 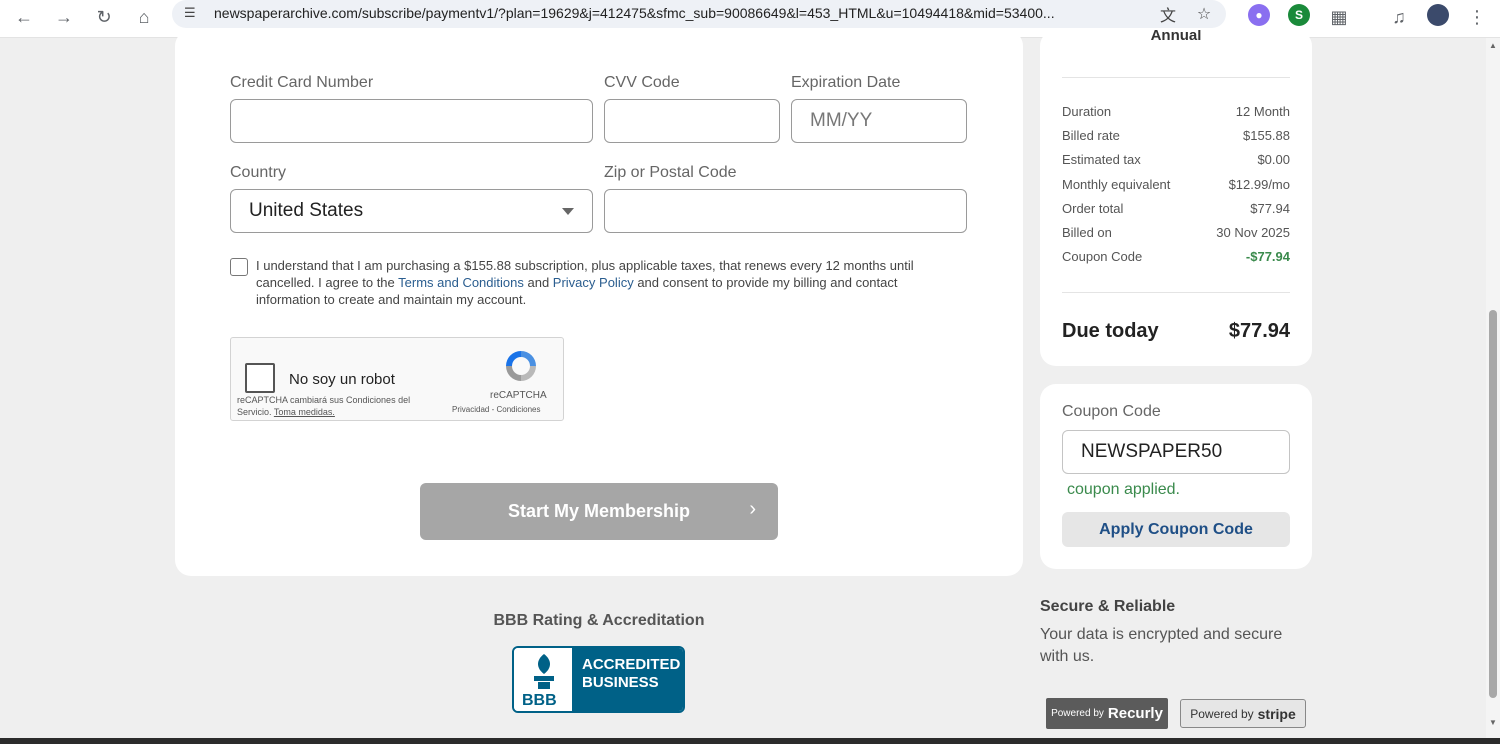 I want to click on summary-value: 30 Nov 2025, so click(x=1253, y=232).